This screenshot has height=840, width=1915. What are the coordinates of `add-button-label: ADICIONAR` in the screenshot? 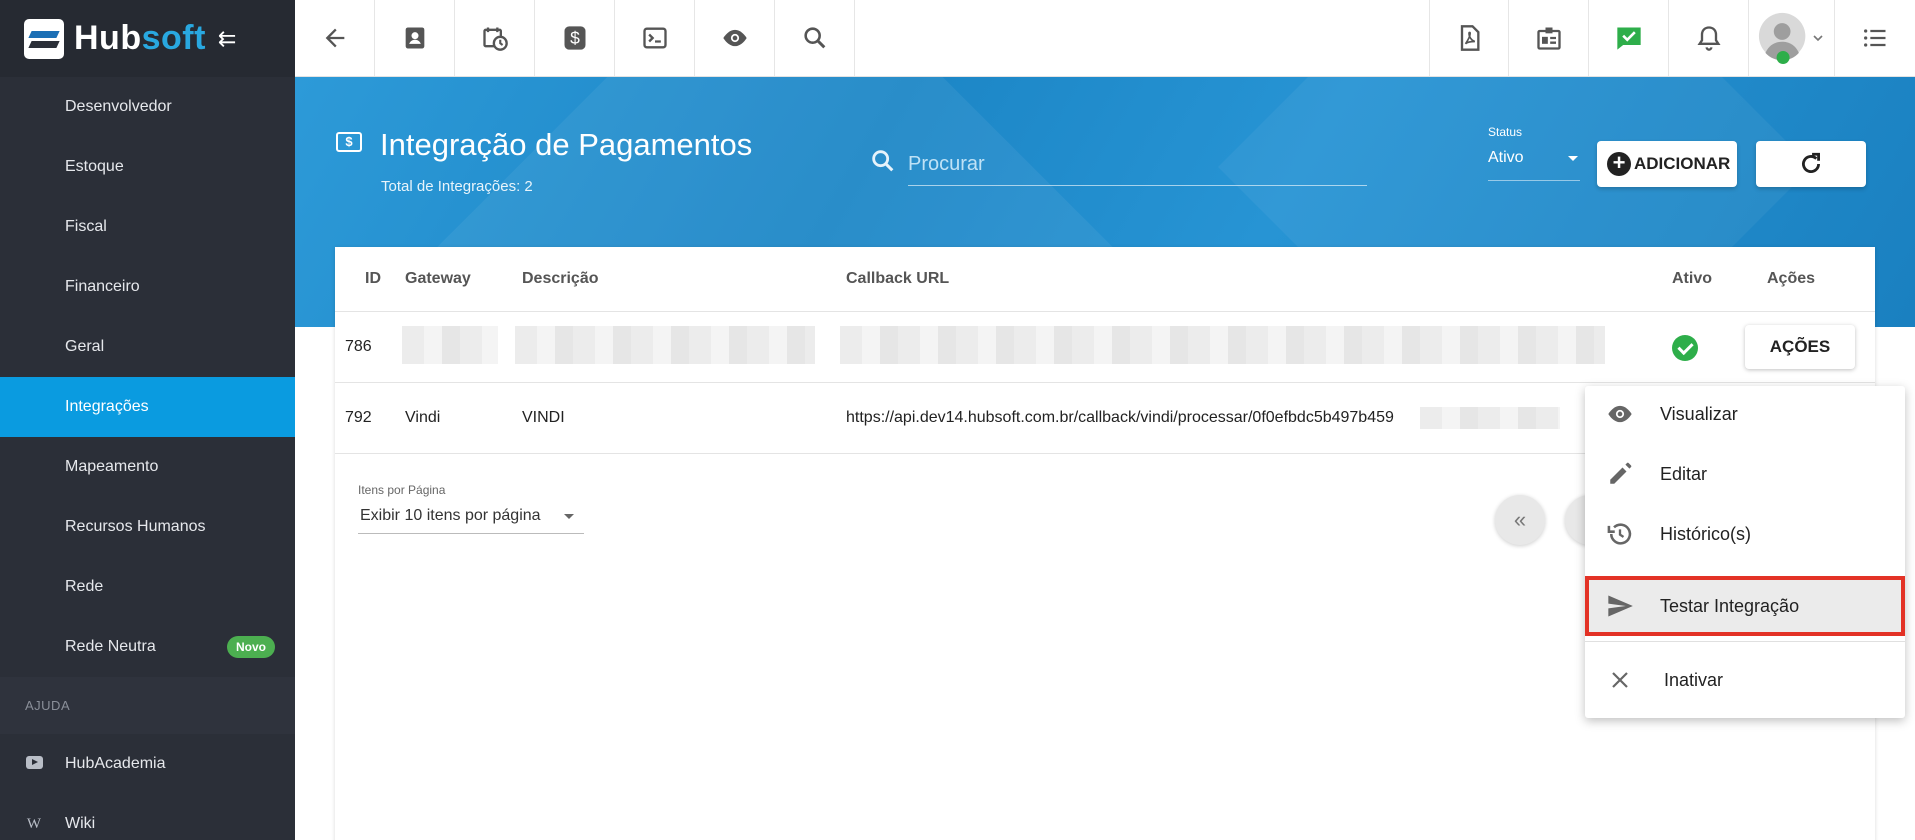 It's located at (1682, 163).